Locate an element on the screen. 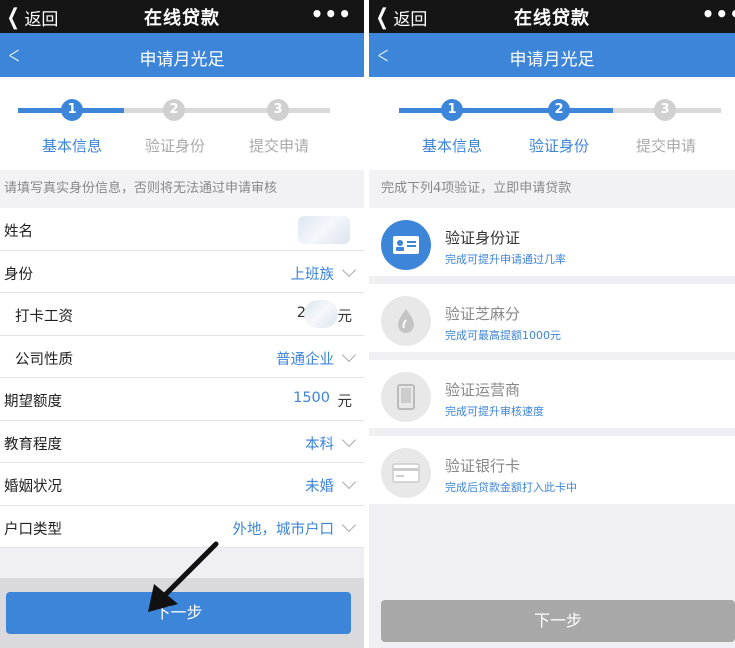 The image size is (735, 648). field-value: 普通企业 is located at coordinates (305, 359).